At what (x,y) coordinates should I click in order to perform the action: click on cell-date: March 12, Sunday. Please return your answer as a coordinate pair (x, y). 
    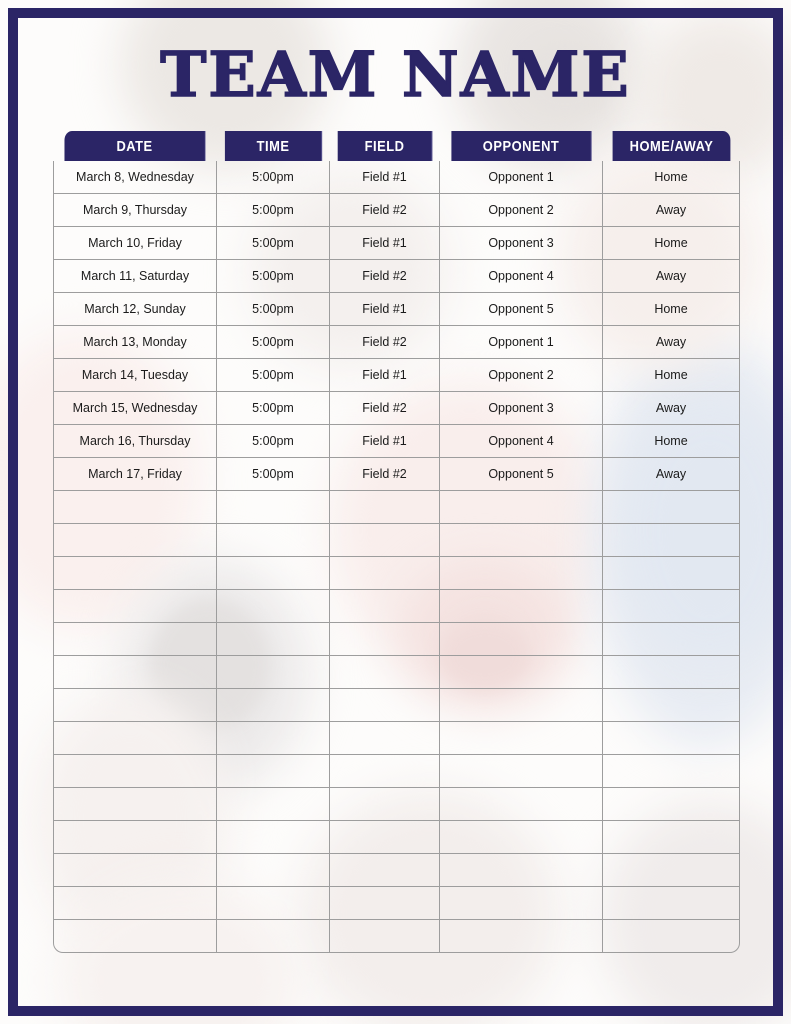
    Looking at the image, I should click on (135, 309).